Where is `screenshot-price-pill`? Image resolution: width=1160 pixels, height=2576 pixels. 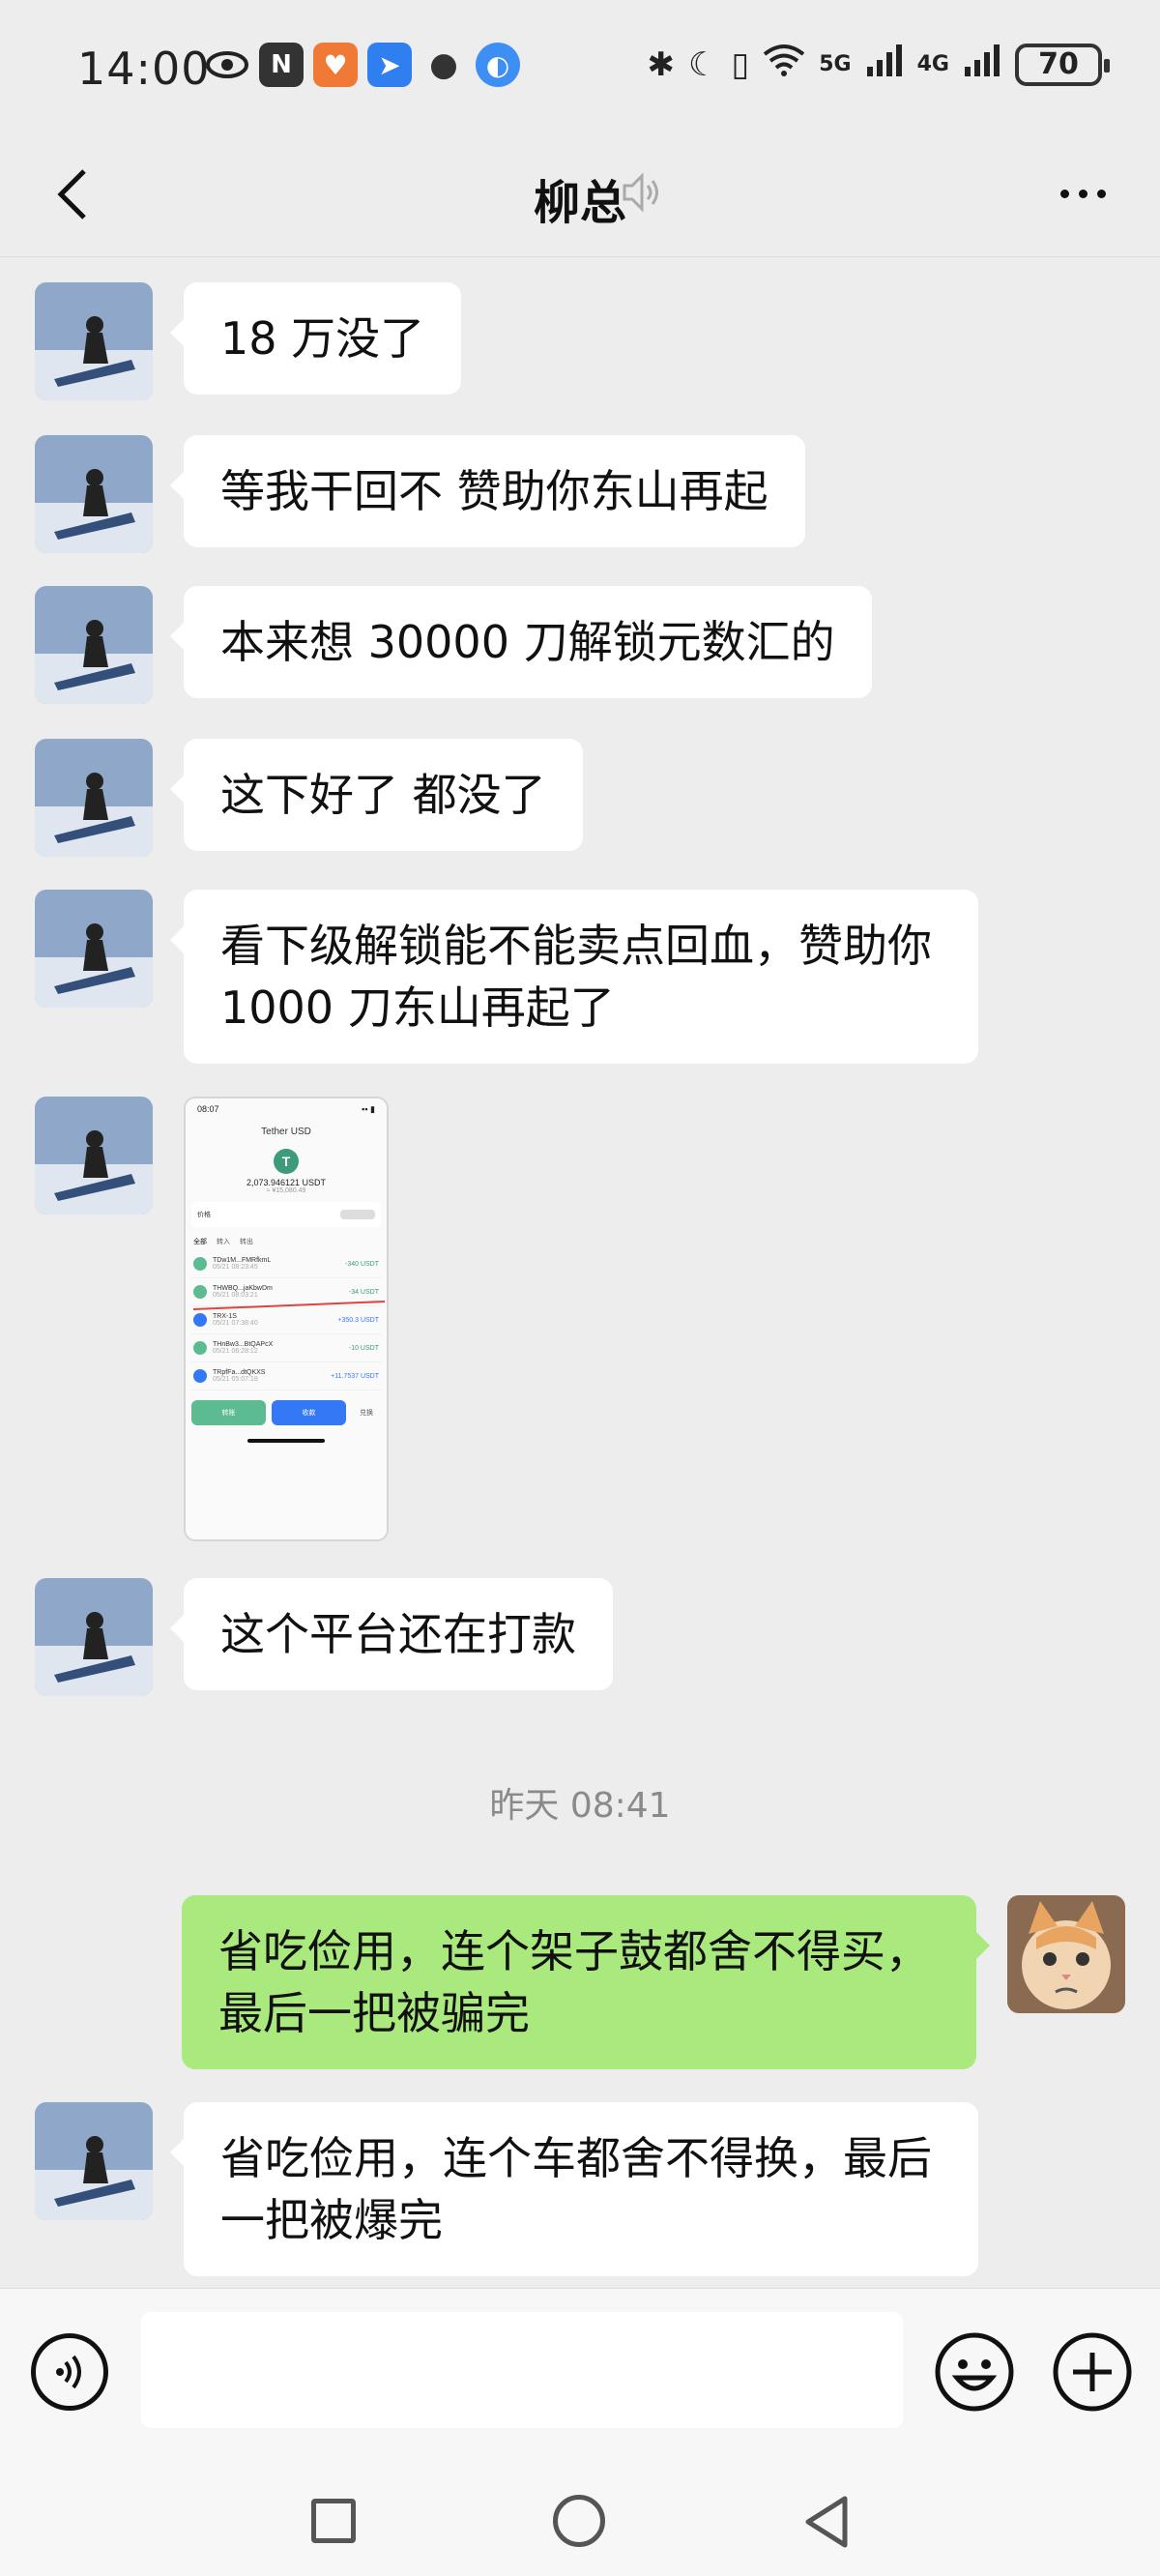 screenshot-price-pill is located at coordinates (357, 1214).